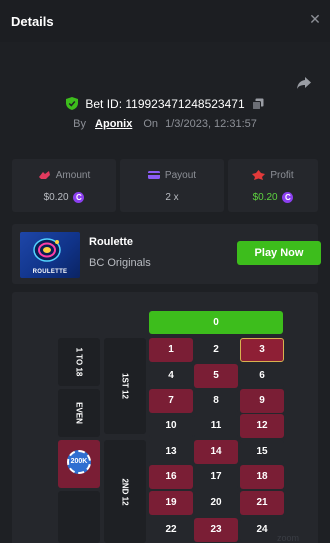 The width and height of the screenshot is (330, 543). Describe the element at coordinates (171, 350) in the screenshot. I see `number-cell-1: 1` at that location.